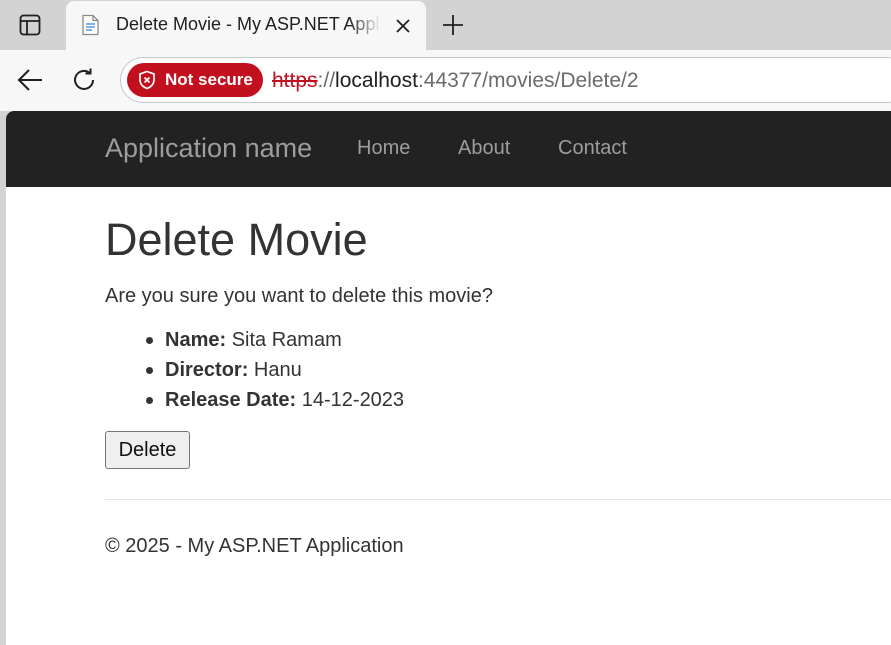  Describe the element at coordinates (277, 370) in the screenshot. I see `director-value: Hanu` at that location.